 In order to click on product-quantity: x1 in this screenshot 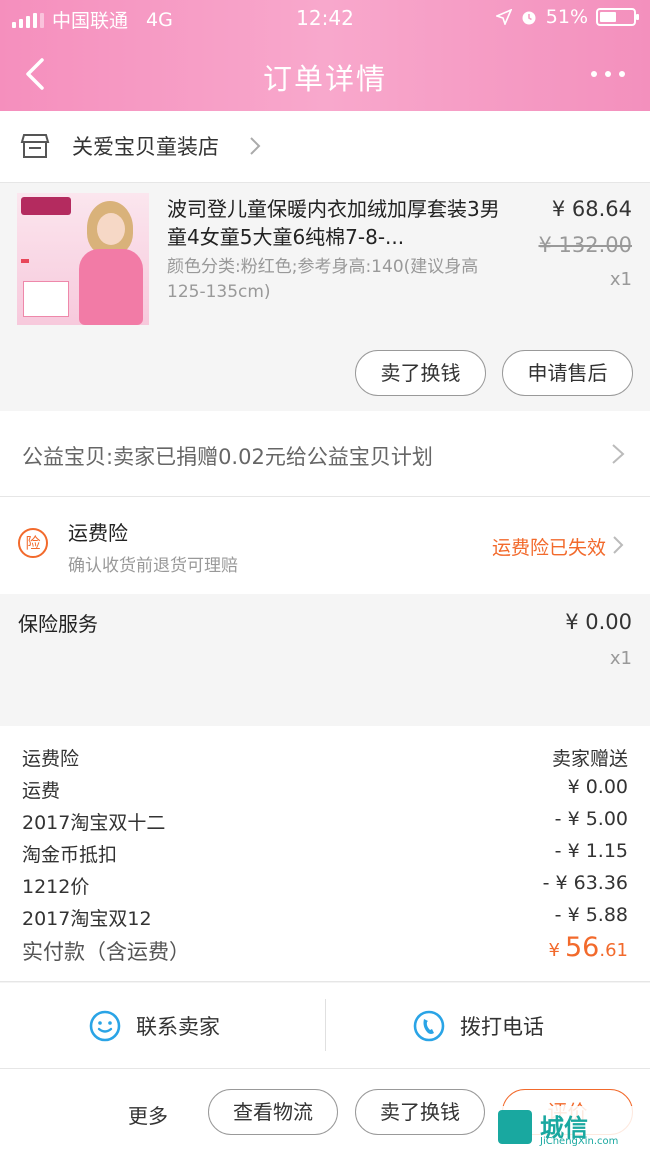, I will do `click(620, 279)`.